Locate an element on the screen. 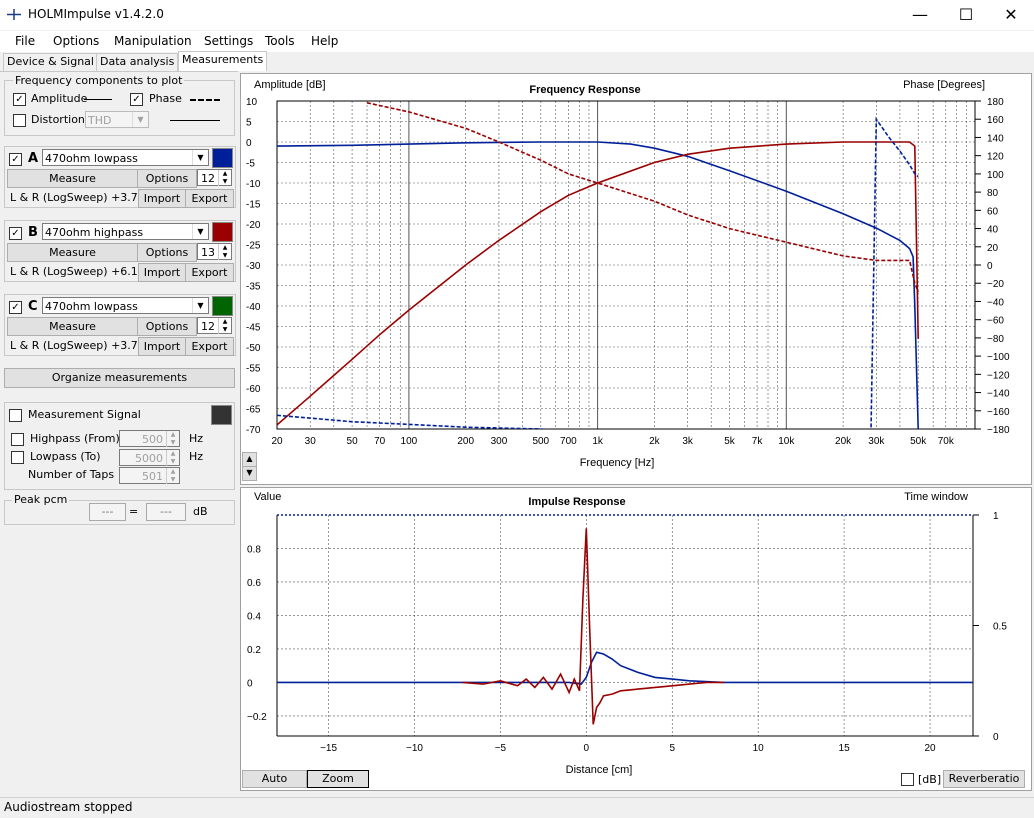 The image size is (1034, 818). measurement-c-import-button: Import is located at coordinates (162, 346).